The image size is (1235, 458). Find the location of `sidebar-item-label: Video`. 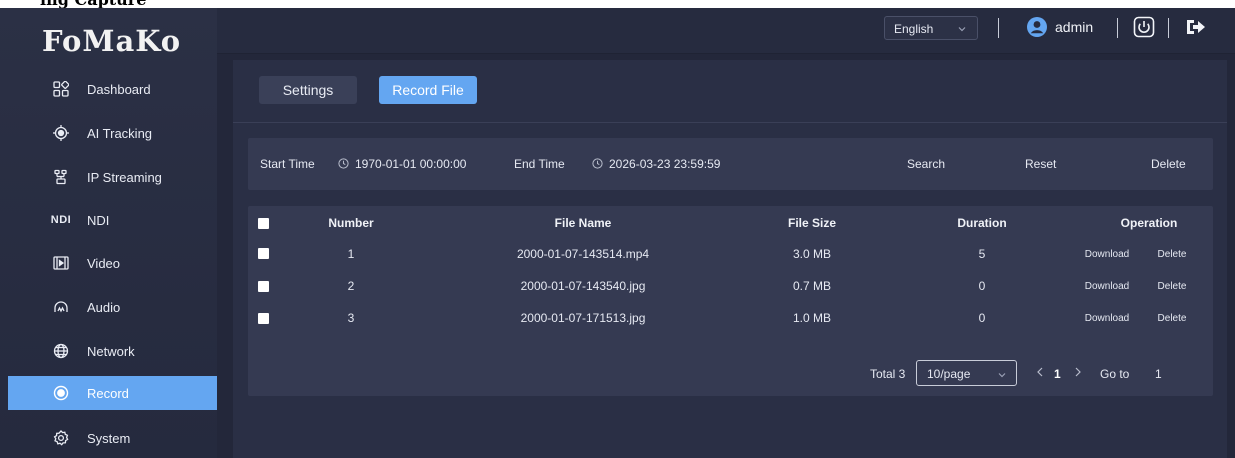

sidebar-item-label: Video is located at coordinates (104, 263).